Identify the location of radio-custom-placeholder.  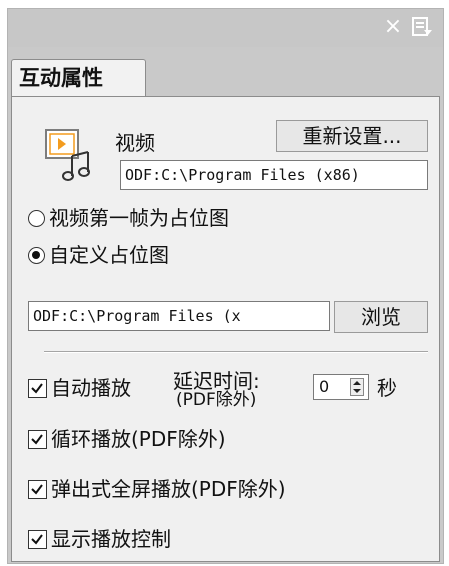
(36, 255).